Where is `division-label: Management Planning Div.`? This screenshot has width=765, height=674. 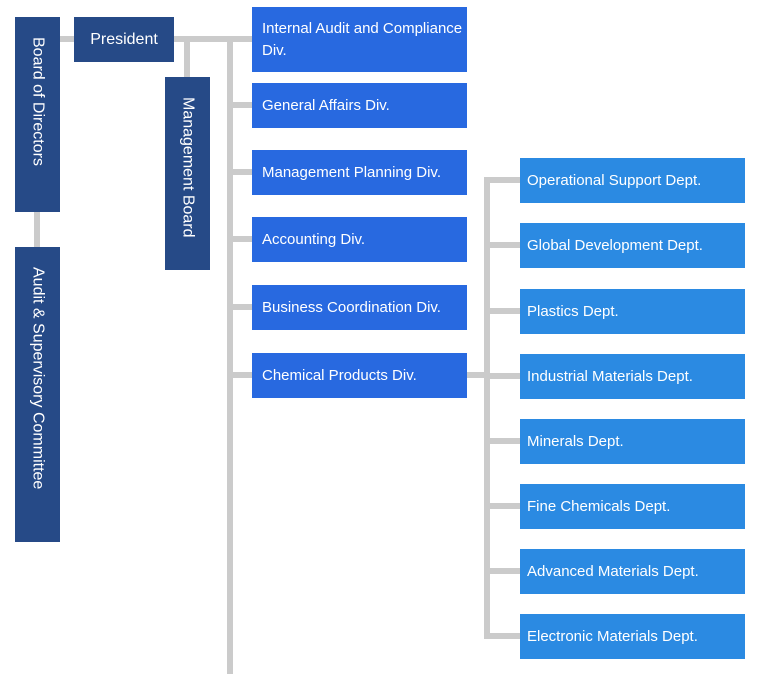
division-label: Management Planning Div. is located at coordinates (351, 172).